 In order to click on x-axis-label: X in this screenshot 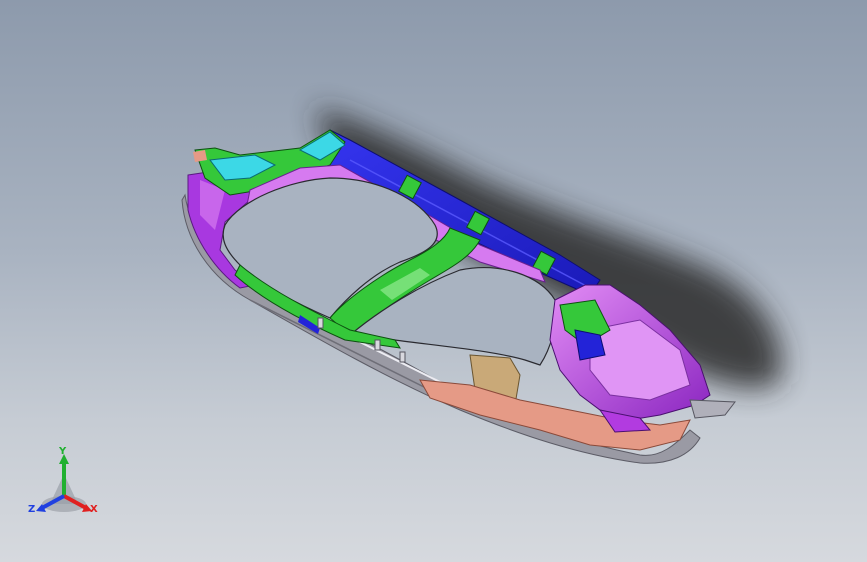, I will do `click(94, 509)`.